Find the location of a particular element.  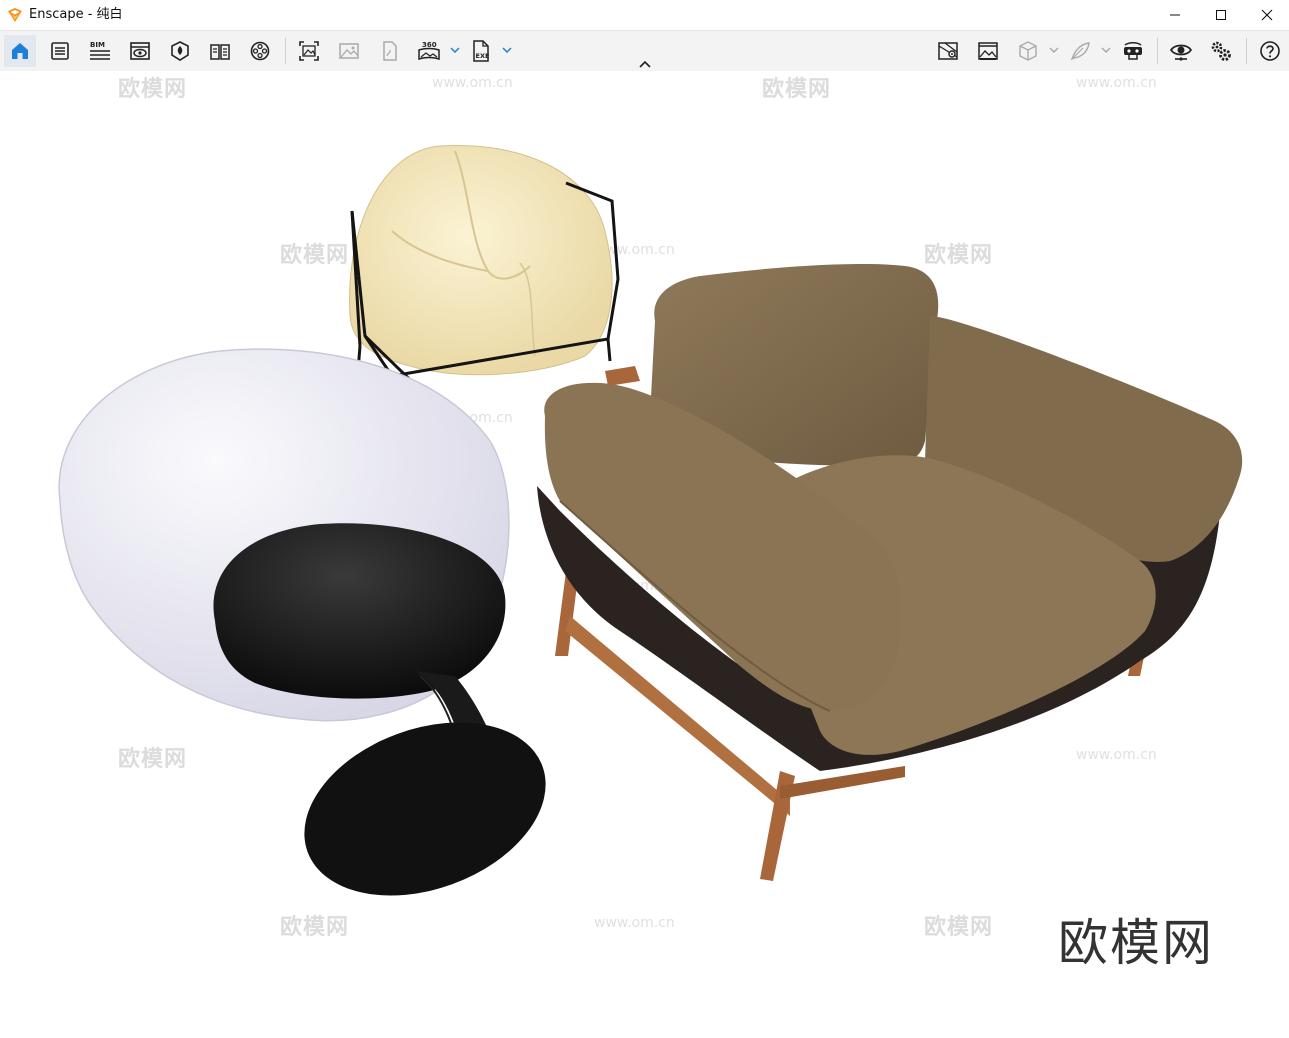

batch-render-button is located at coordinates (349, 51).